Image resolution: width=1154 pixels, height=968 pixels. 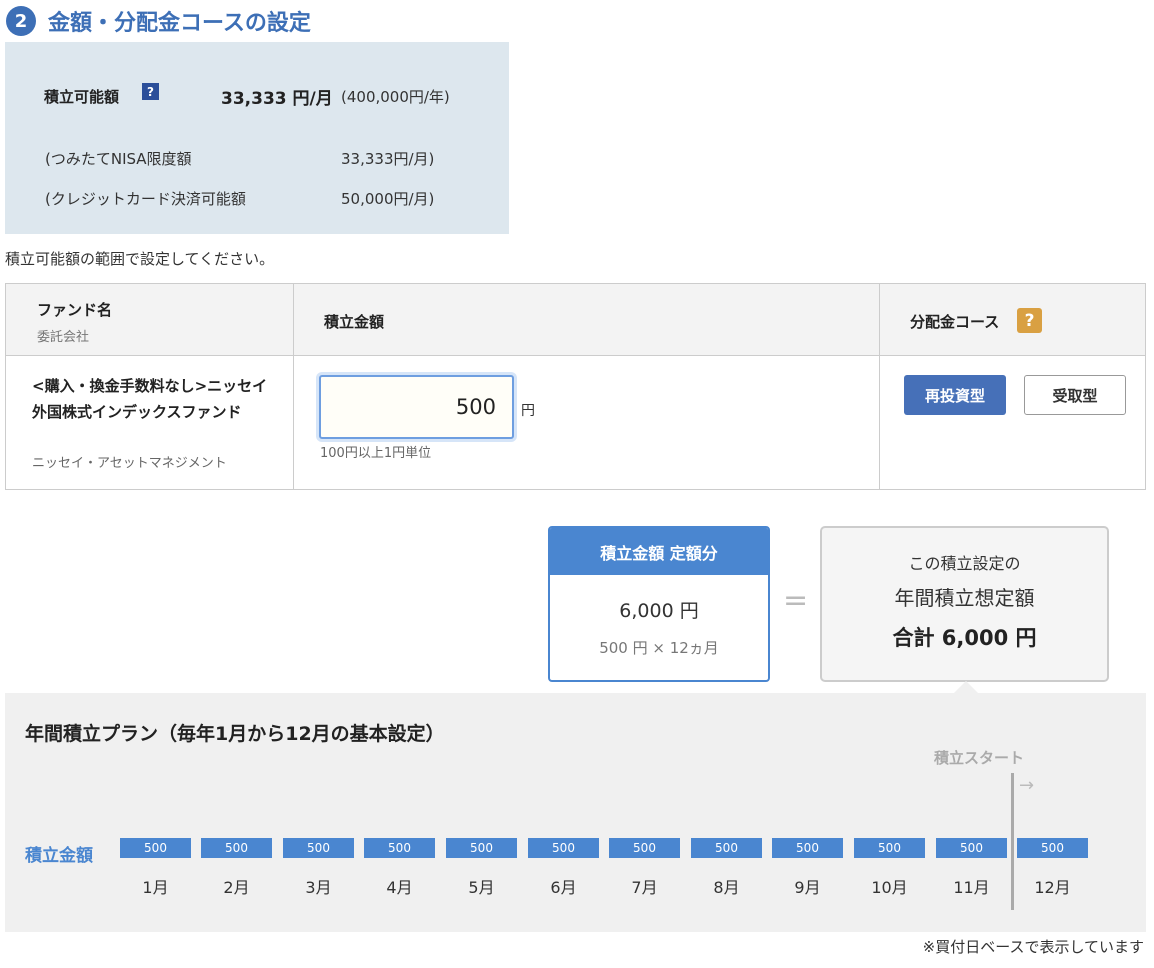 I want to click on footnote: ※買付日ベースで表示しています, so click(x=1033, y=947).